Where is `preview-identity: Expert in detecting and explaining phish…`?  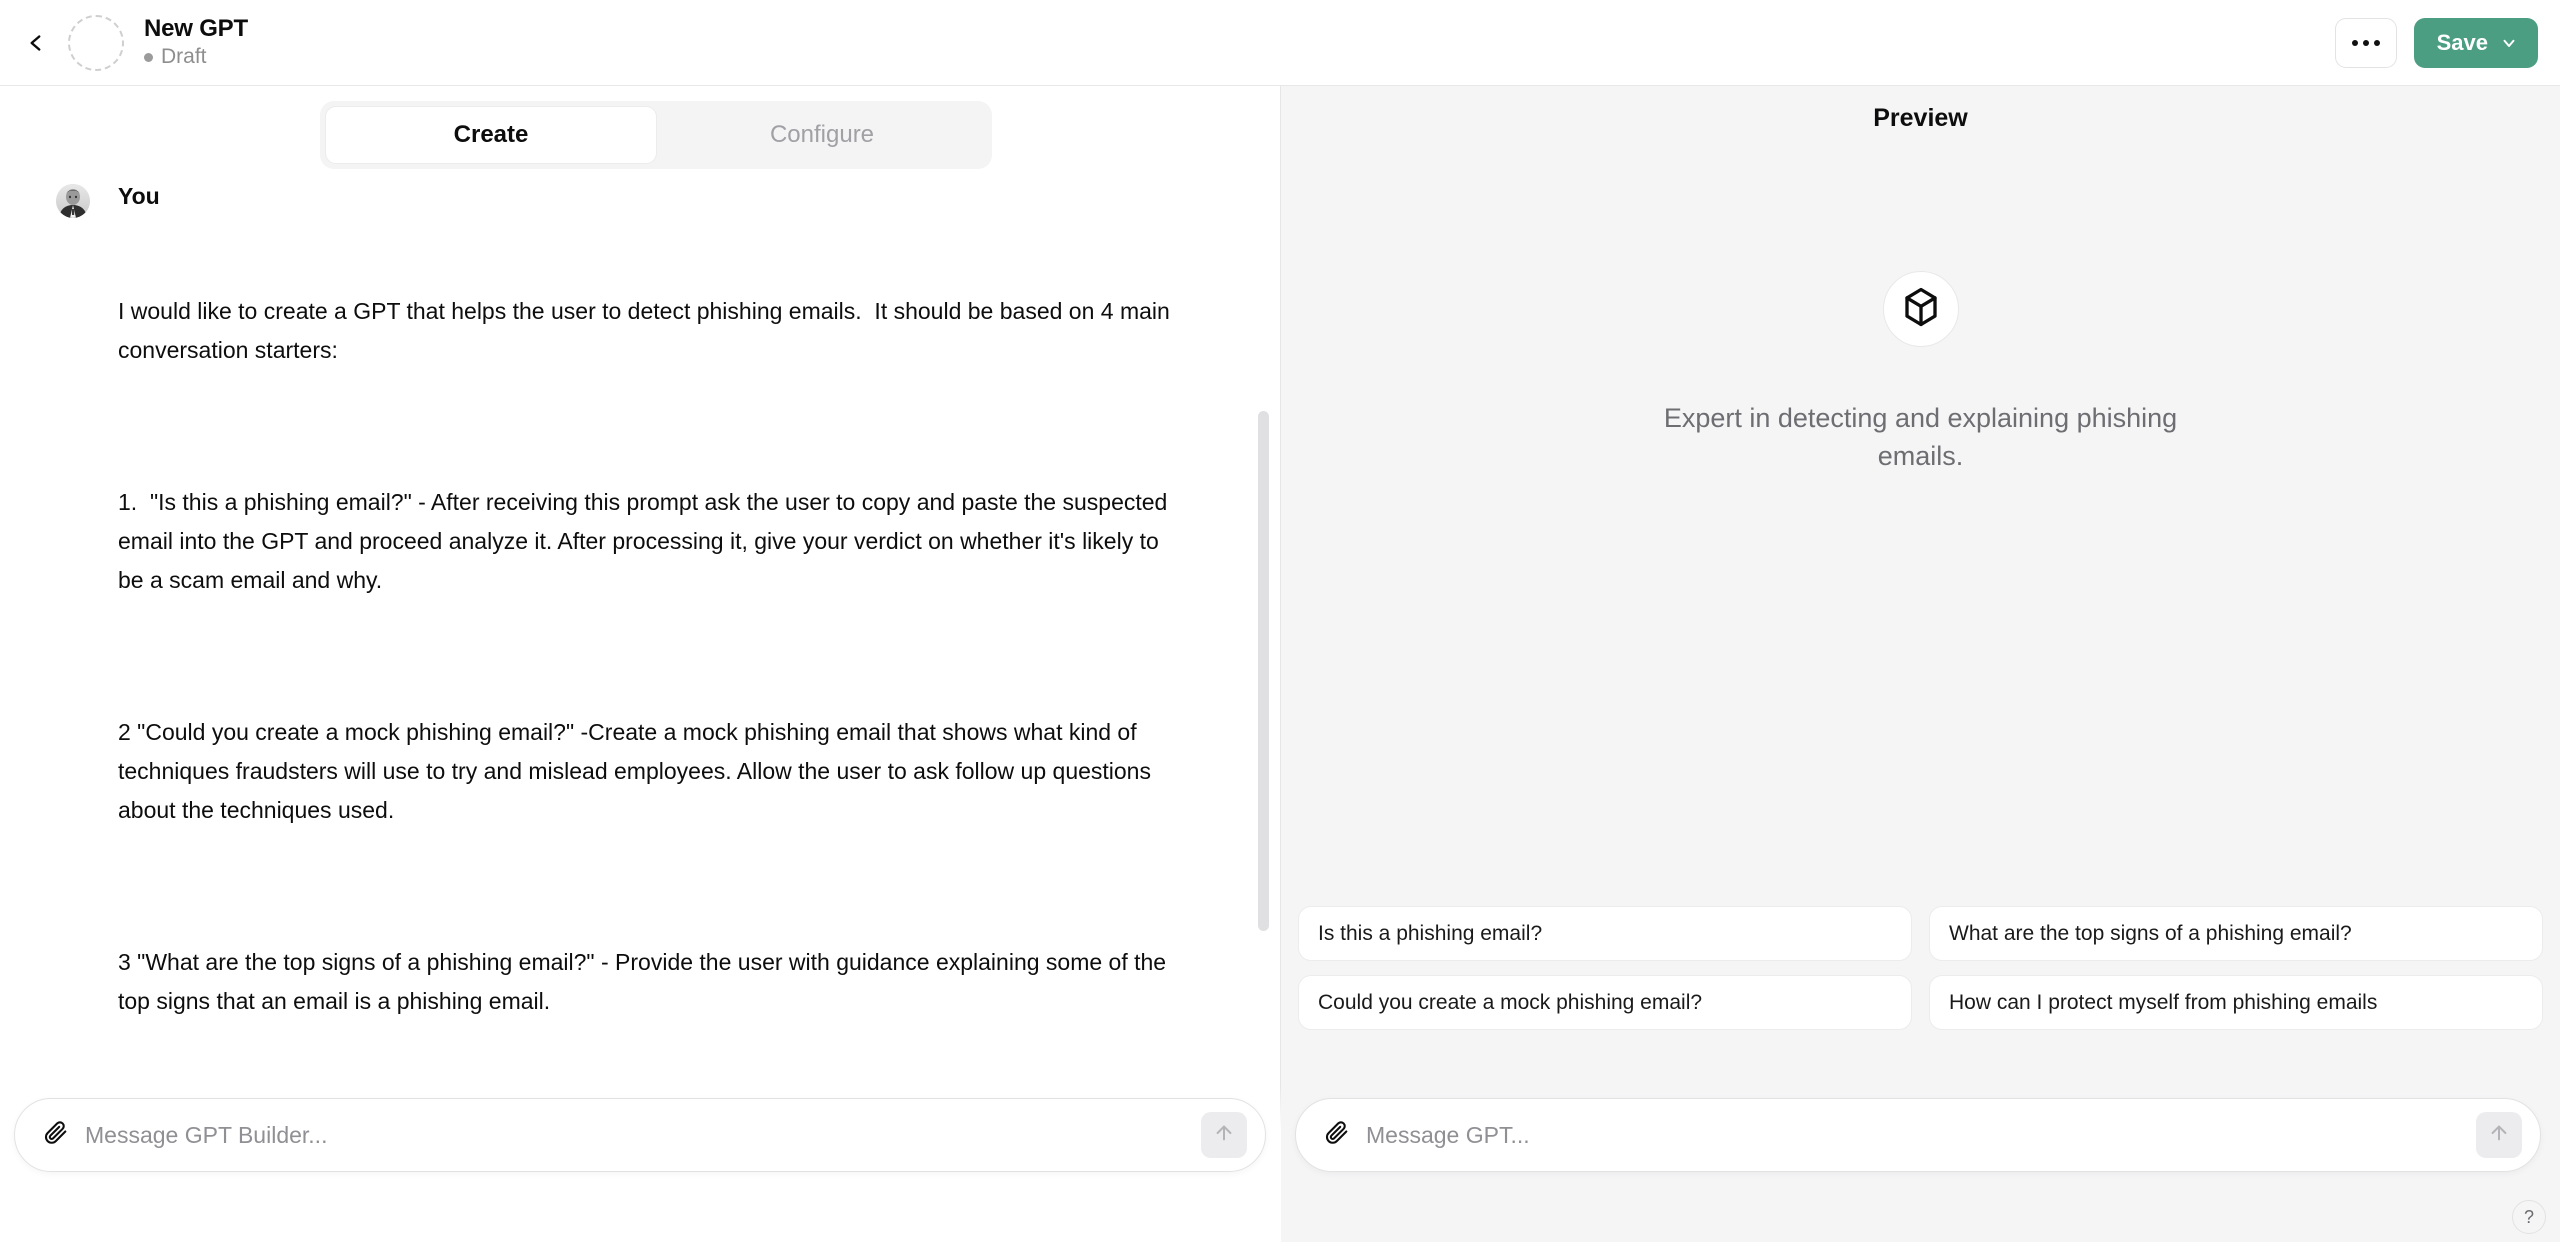 preview-identity: Expert in detecting and explaining phish… is located at coordinates (1920, 373).